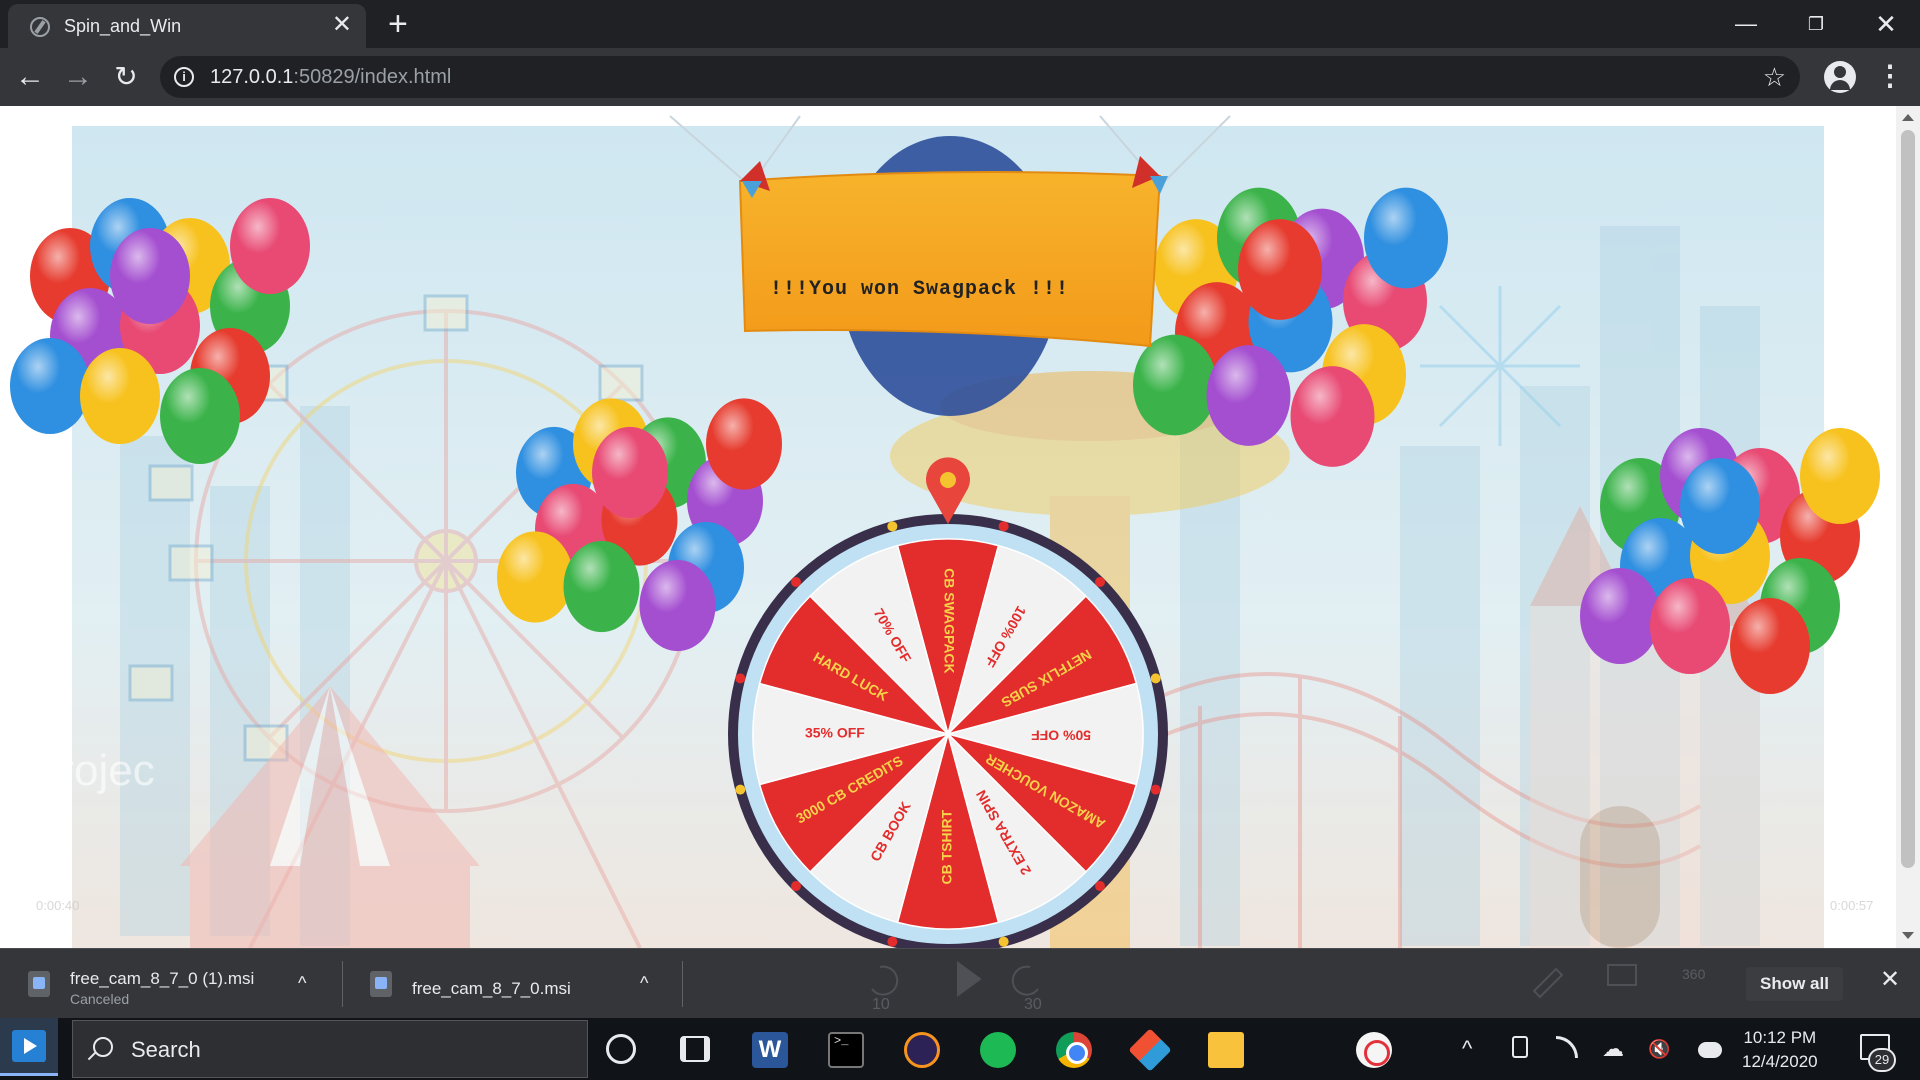 This screenshot has width=1920, height=1080. I want to click on forward-button: →, so click(78, 78).